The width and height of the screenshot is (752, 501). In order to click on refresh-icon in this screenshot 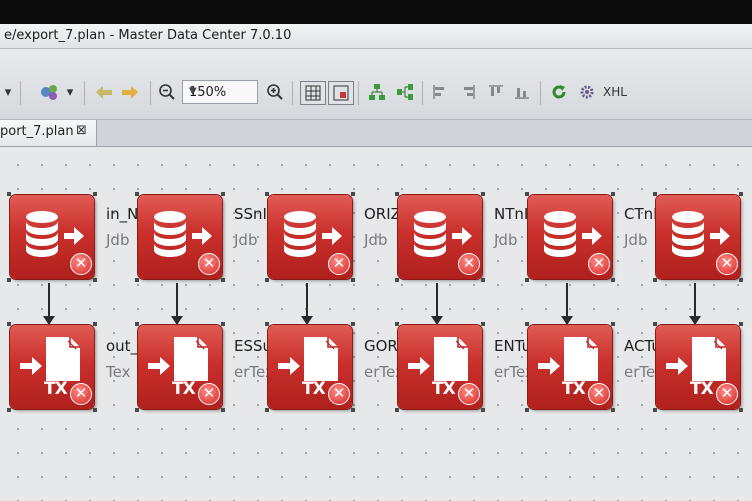, I will do `click(559, 92)`.